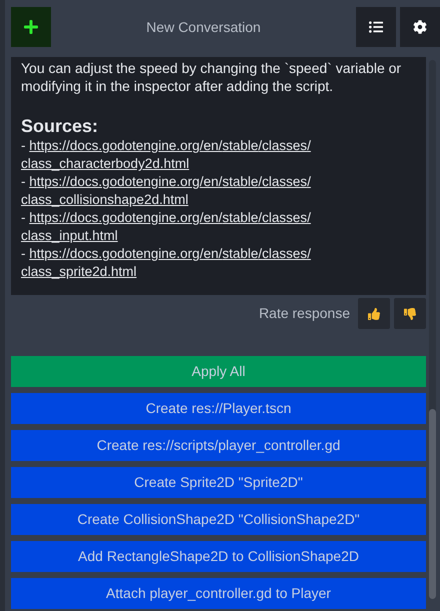 The height and width of the screenshot is (611, 440). I want to click on message-paragraph: You can adjust the speed by changing the `speed` variable or modifying it in the inspector after adding the script., so click(211, 77).